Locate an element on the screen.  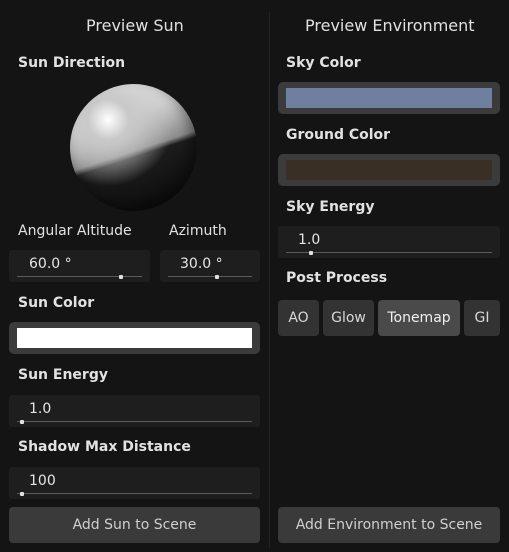
sun-color-picker-button is located at coordinates (134, 338).